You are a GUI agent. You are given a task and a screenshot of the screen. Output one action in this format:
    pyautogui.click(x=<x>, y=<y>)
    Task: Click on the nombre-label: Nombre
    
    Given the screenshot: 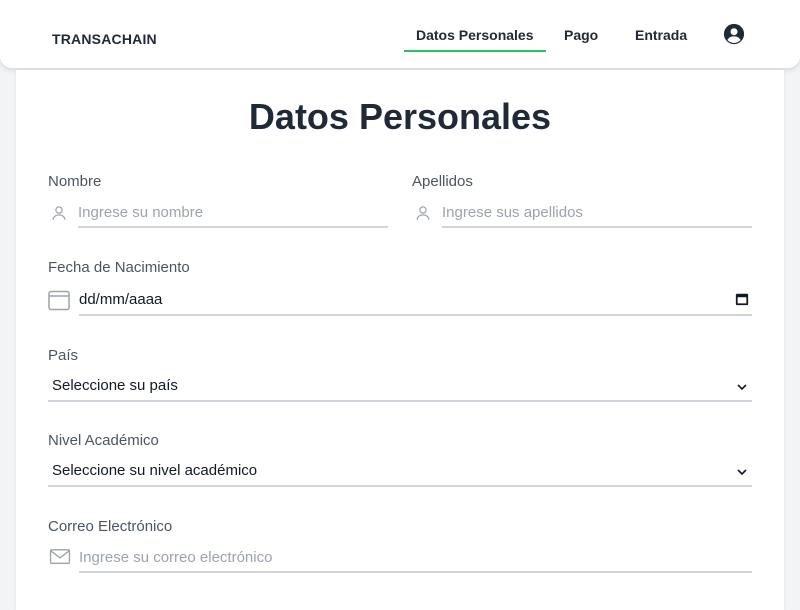 What is the action you would take?
    pyautogui.click(x=75, y=181)
    